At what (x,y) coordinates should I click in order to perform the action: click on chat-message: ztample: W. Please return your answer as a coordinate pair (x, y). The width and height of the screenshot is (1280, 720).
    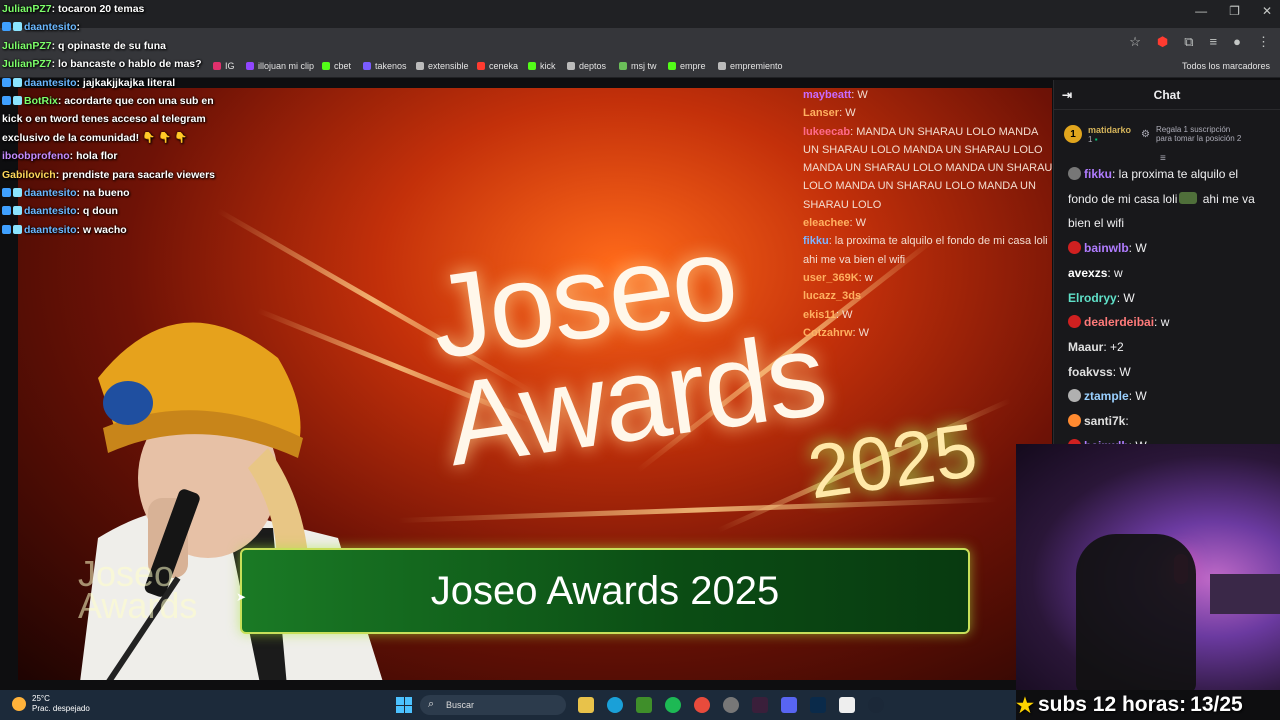
    Looking at the image, I should click on (1167, 396).